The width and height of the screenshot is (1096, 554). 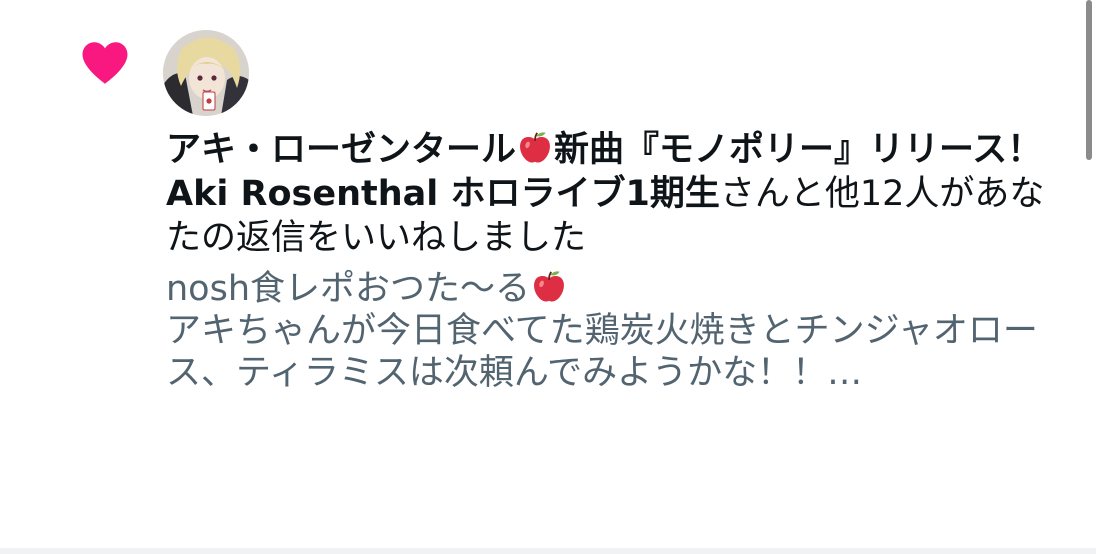 What do you see at coordinates (348, 289) in the screenshot?
I see `quoted-reply-line-1-text: nosh食レポおつた〜る` at bounding box center [348, 289].